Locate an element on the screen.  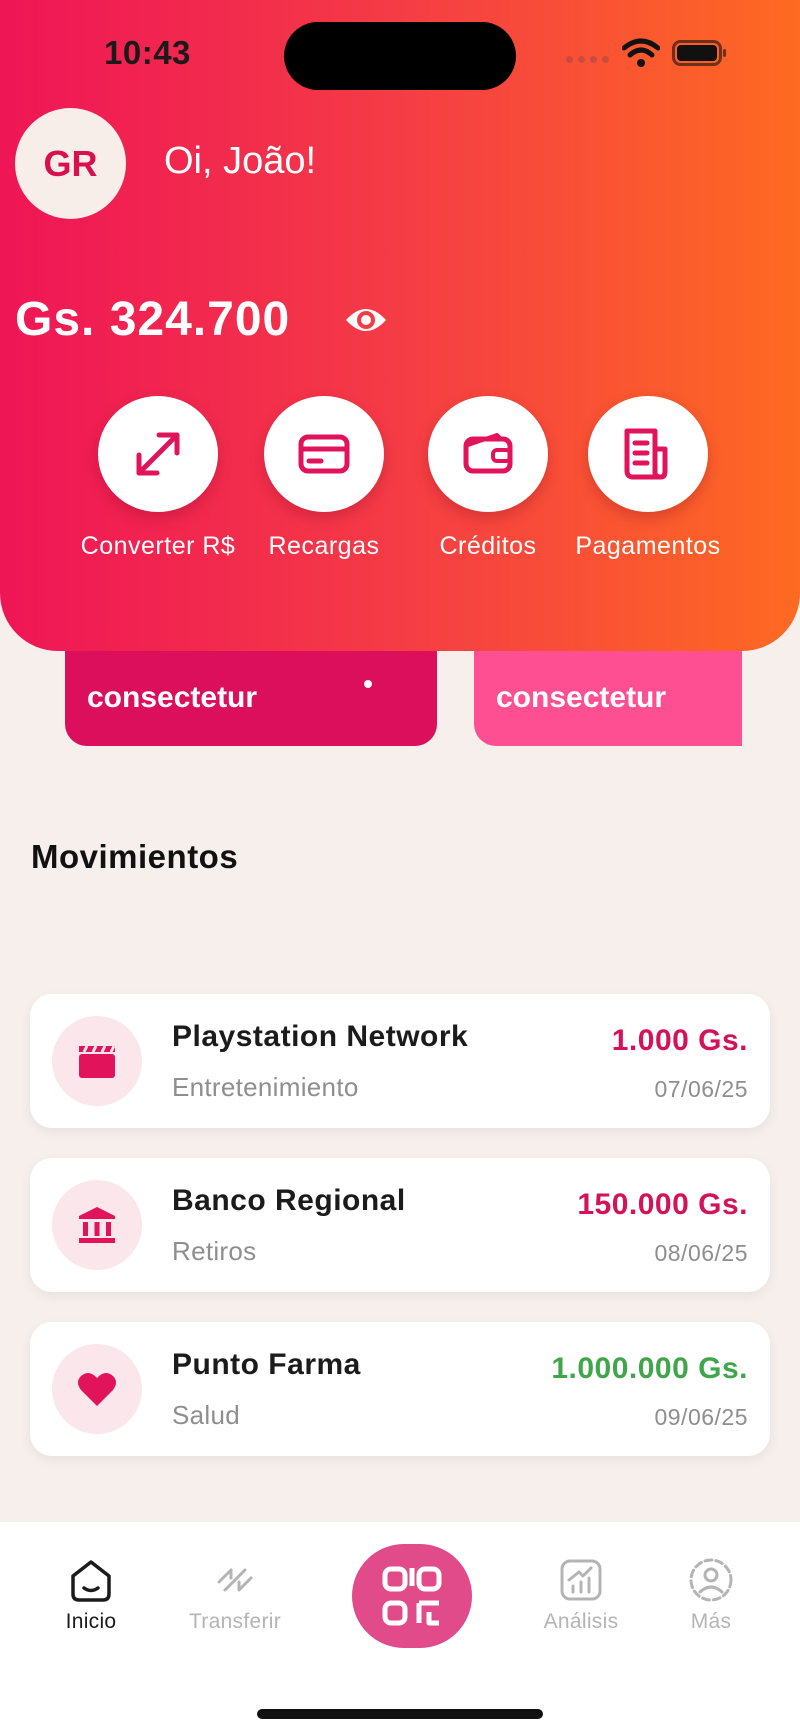
tx-category: Entretenimiento is located at coordinates (265, 1087).